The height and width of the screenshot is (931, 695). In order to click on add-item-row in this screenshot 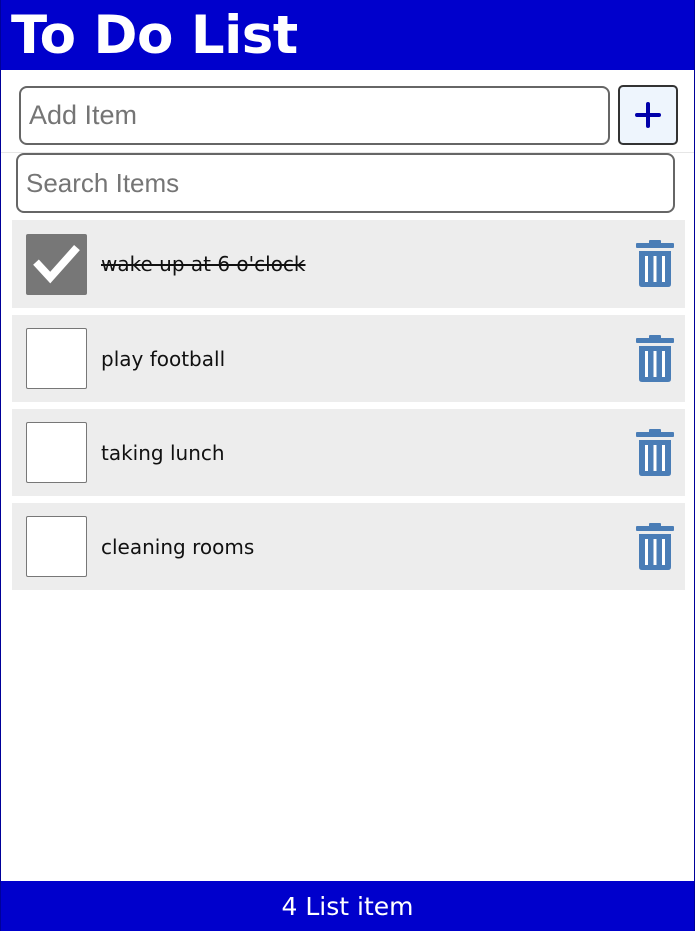, I will do `click(347, 111)`.